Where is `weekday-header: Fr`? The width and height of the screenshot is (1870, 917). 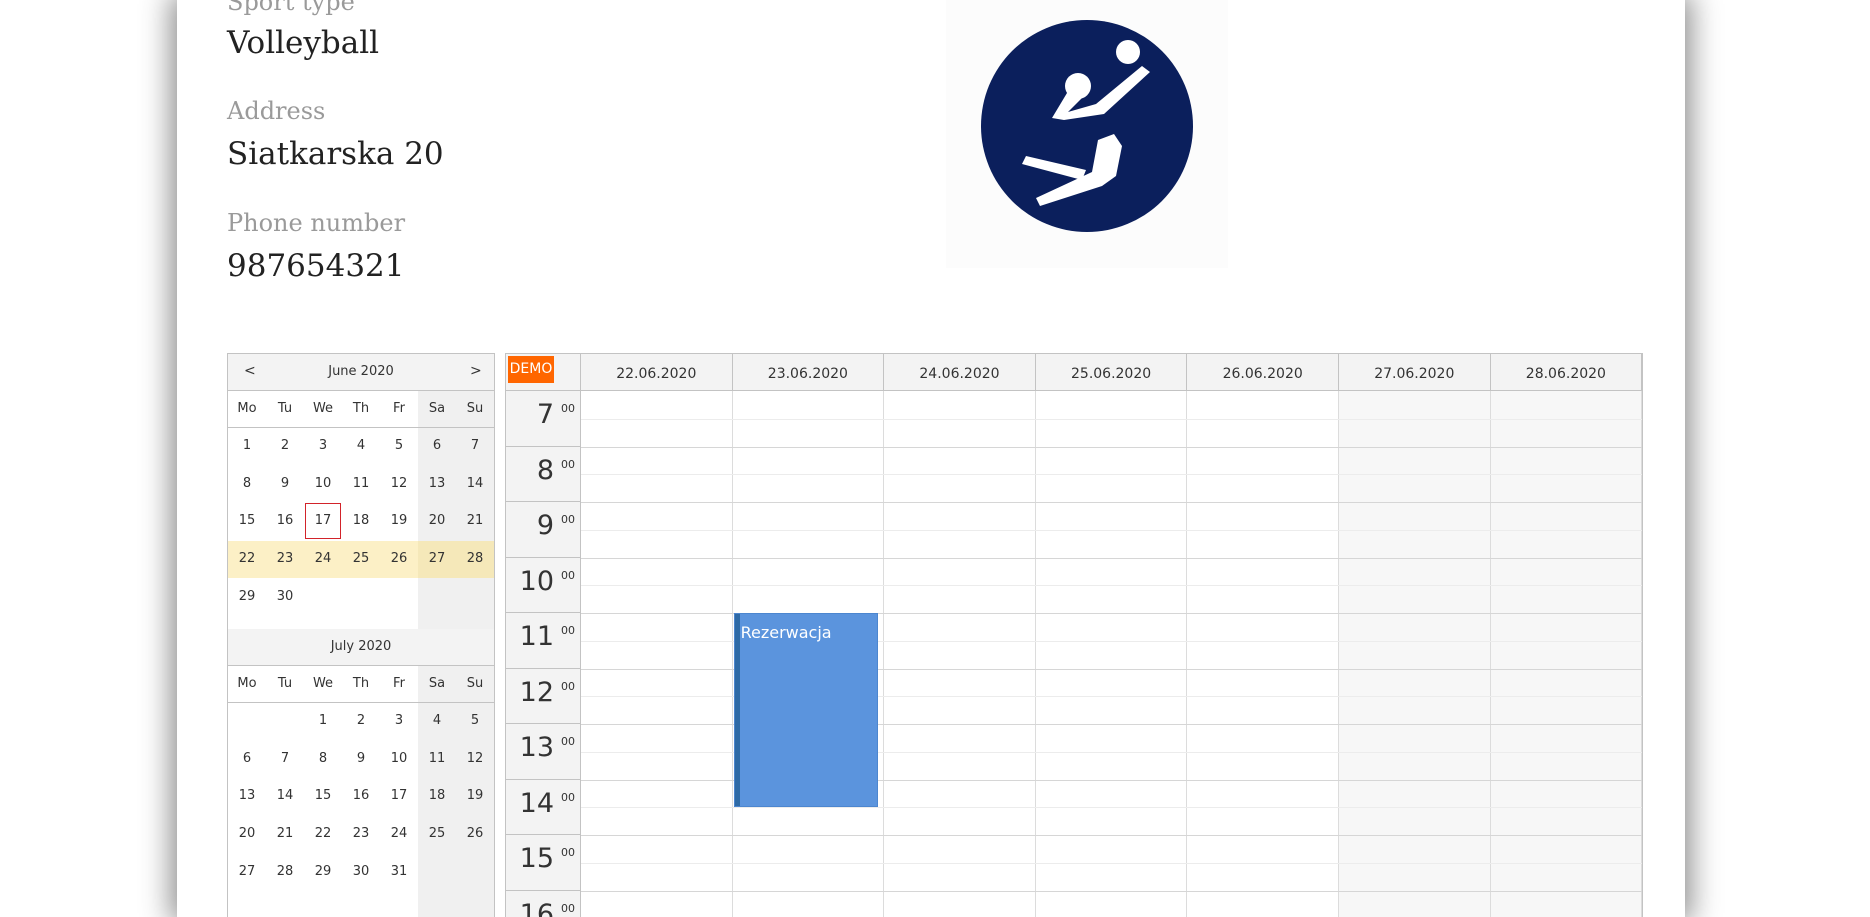
weekday-header: Fr is located at coordinates (399, 683).